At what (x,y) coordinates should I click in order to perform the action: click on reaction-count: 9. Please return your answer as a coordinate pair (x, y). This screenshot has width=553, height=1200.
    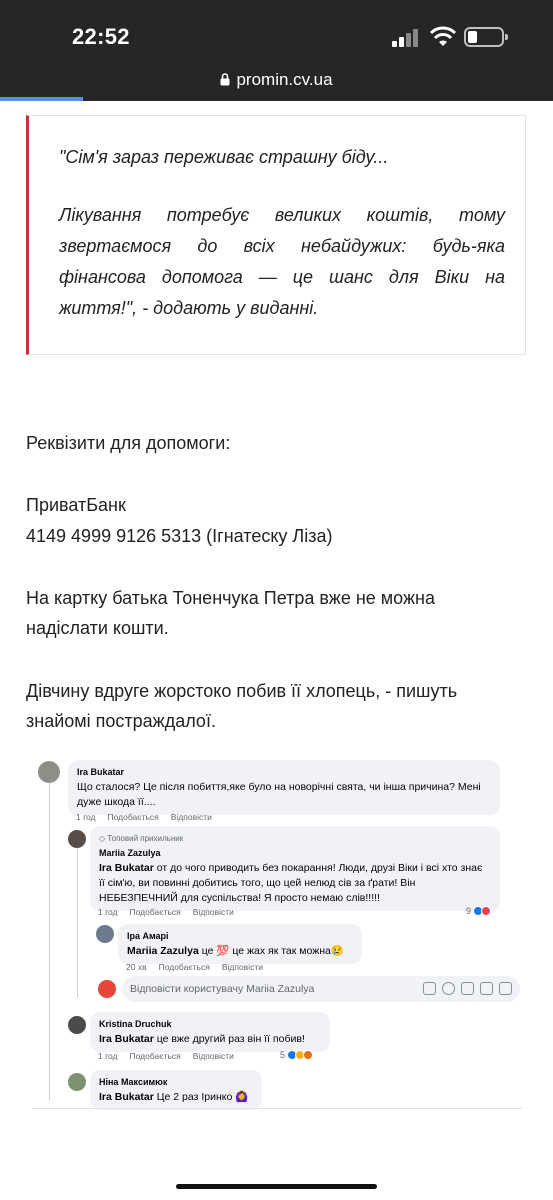
    Looking at the image, I should click on (479, 911).